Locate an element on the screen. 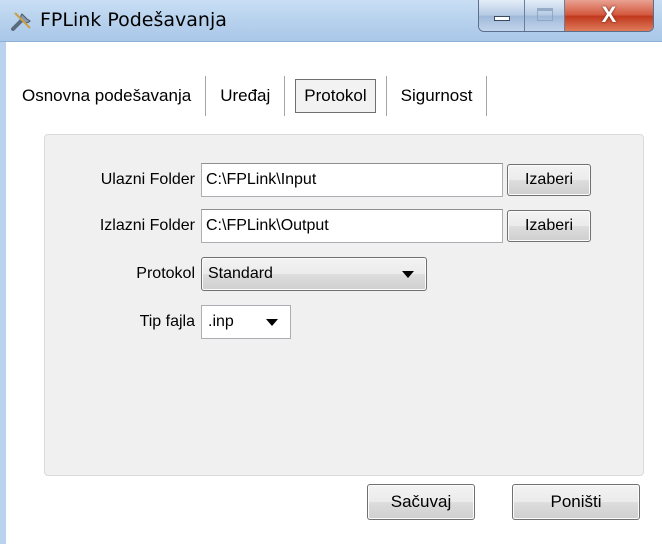 The height and width of the screenshot is (544, 662). window-title: FPLink Podešavanja is located at coordinates (133, 20).